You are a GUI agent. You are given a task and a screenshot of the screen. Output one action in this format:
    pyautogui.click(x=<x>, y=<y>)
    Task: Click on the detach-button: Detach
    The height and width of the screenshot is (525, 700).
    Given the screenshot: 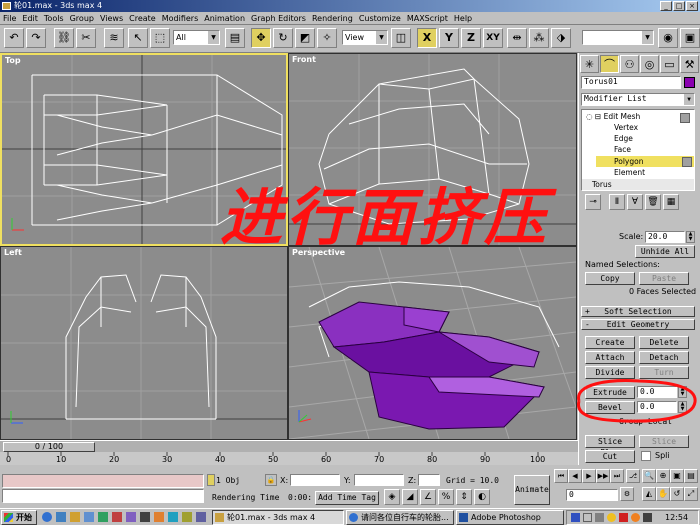 What is the action you would take?
    pyautogui.click(x=664, y=357)
    